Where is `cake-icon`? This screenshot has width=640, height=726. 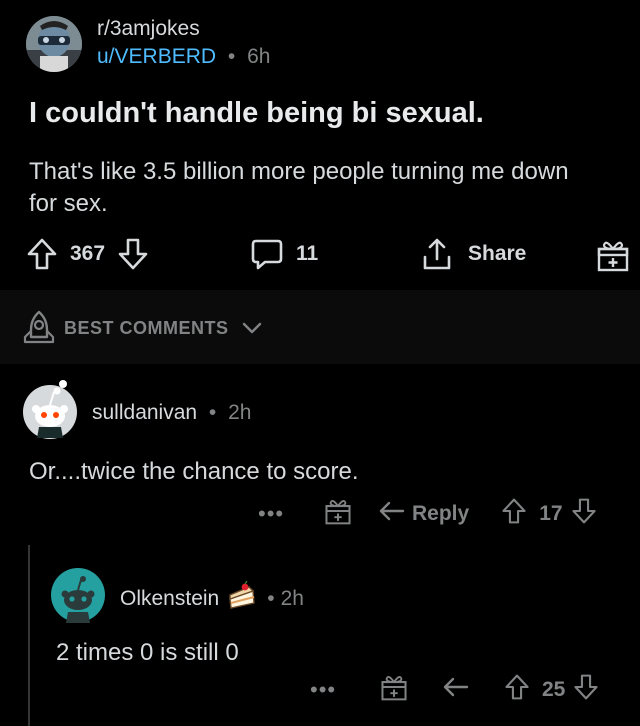
cake-icon is located at coordinates (242, 598).